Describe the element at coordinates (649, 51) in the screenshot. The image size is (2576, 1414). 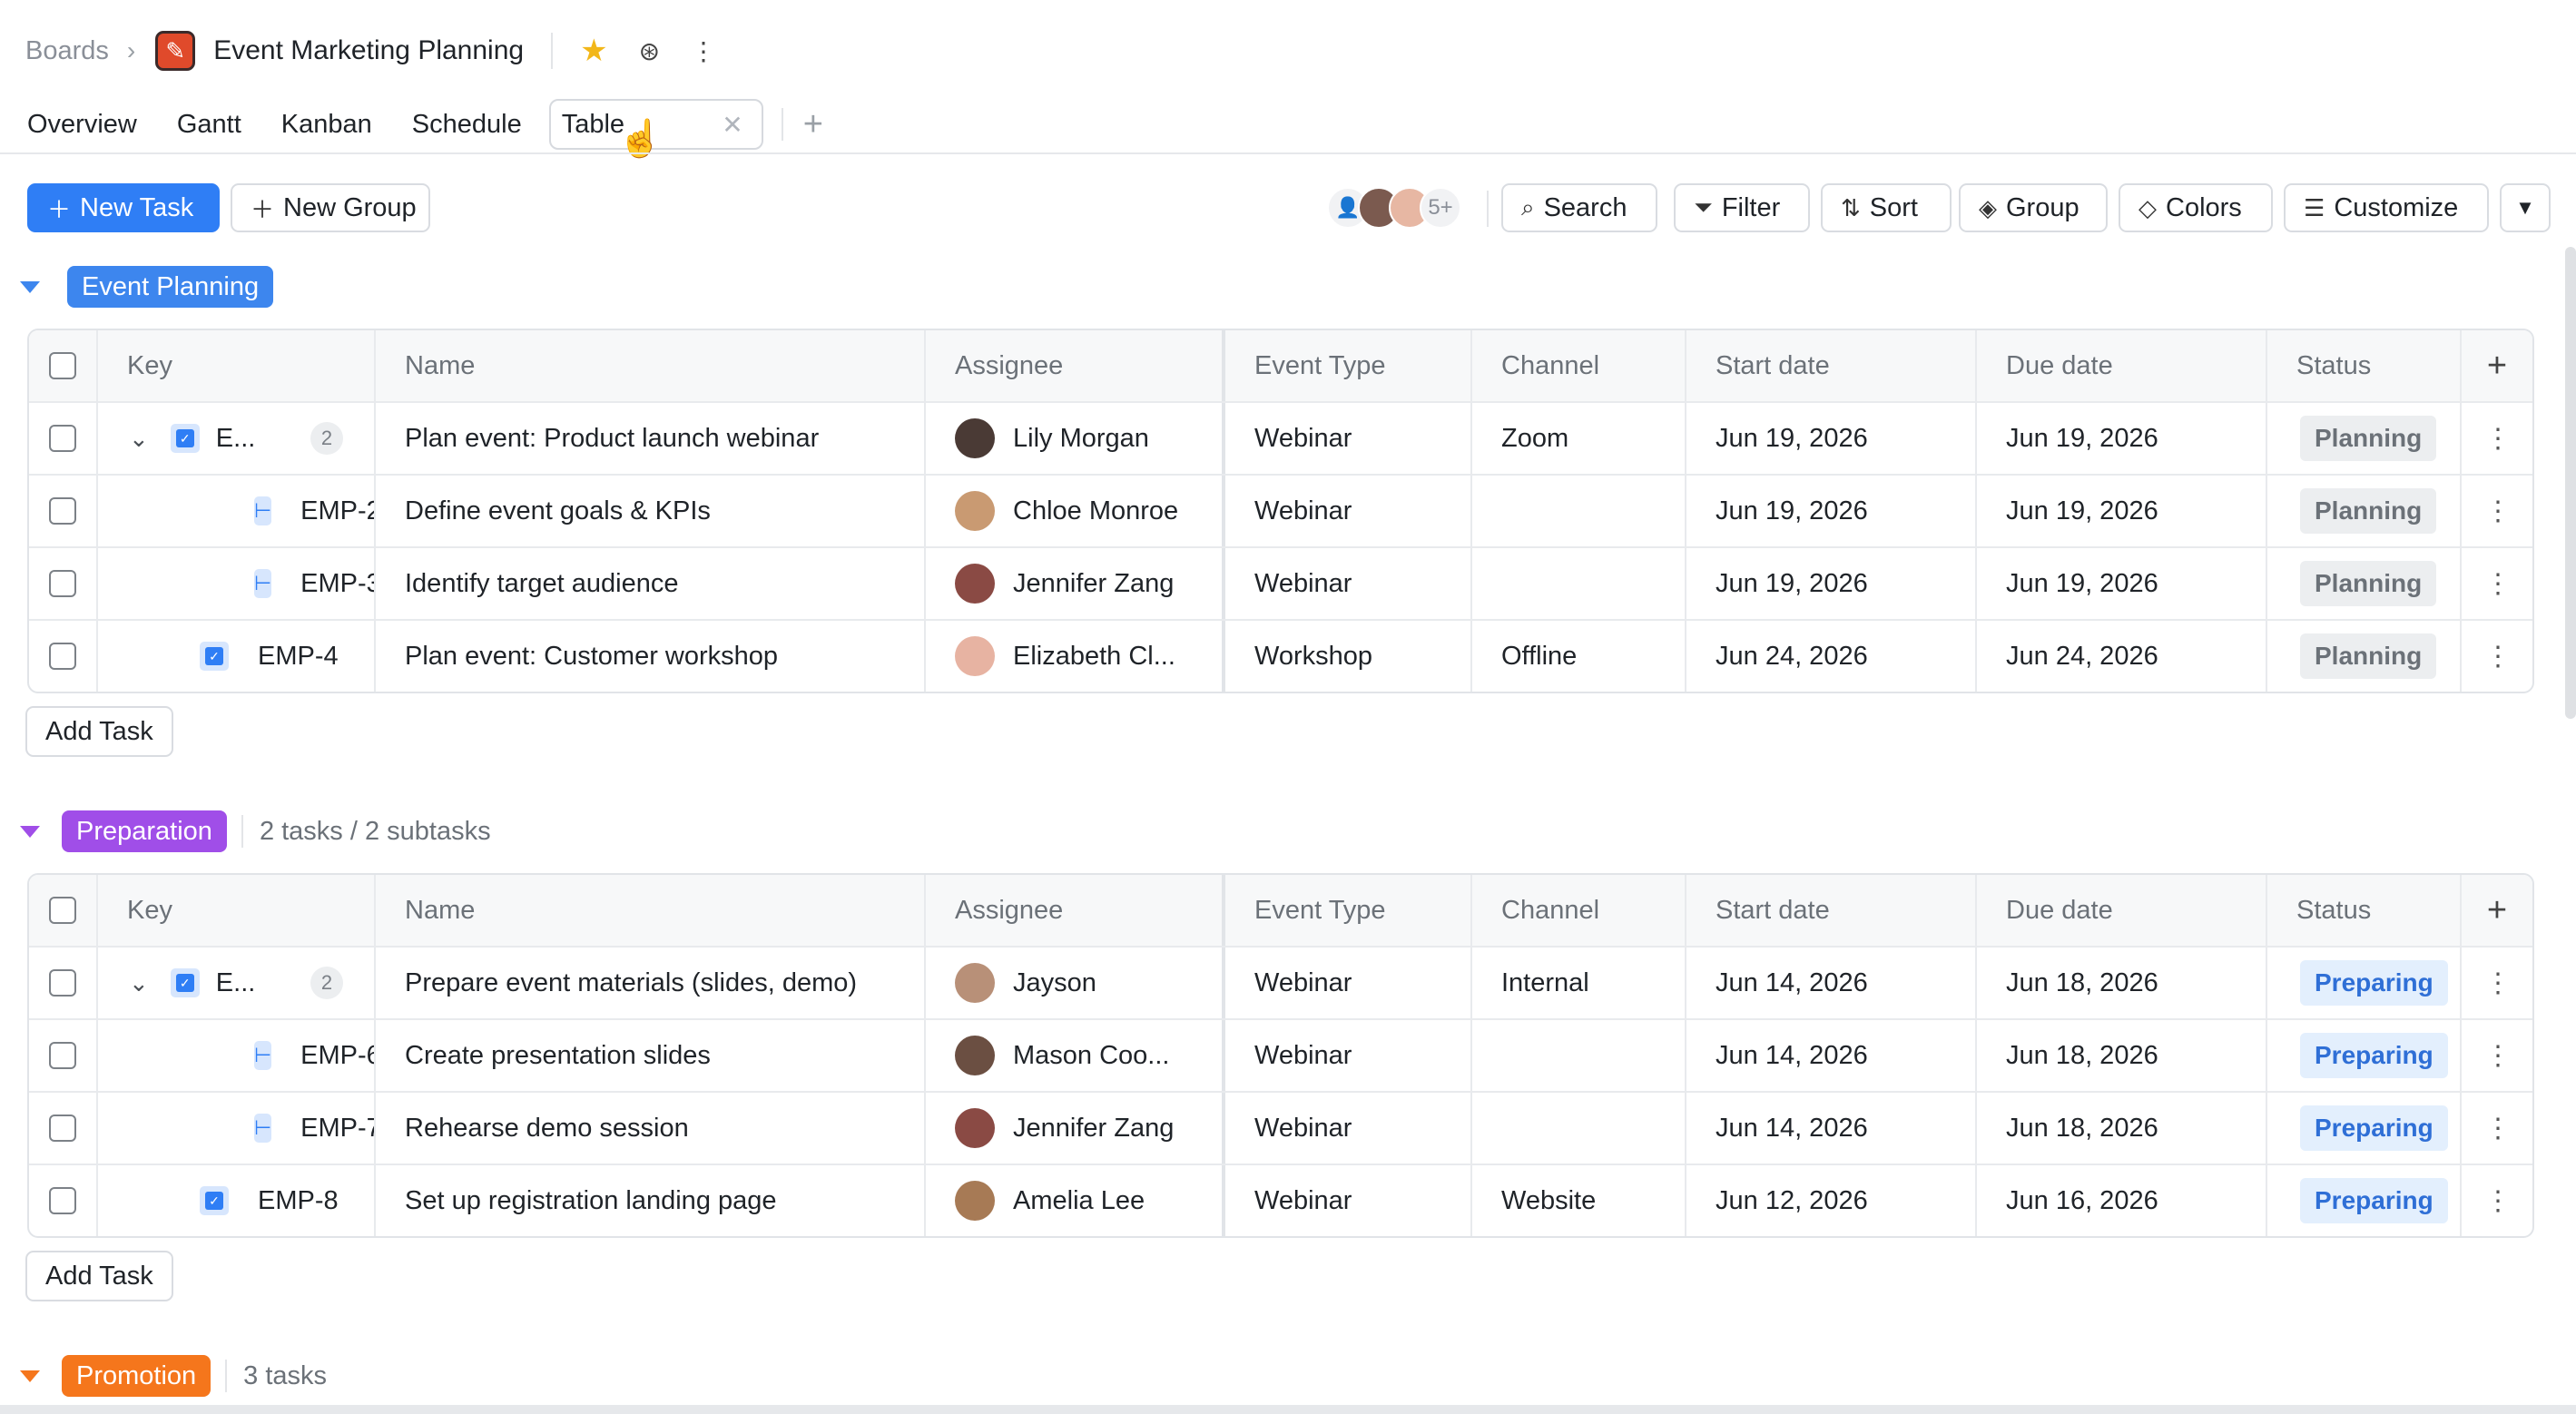
I see `watch-icon: ⊛` at that location.